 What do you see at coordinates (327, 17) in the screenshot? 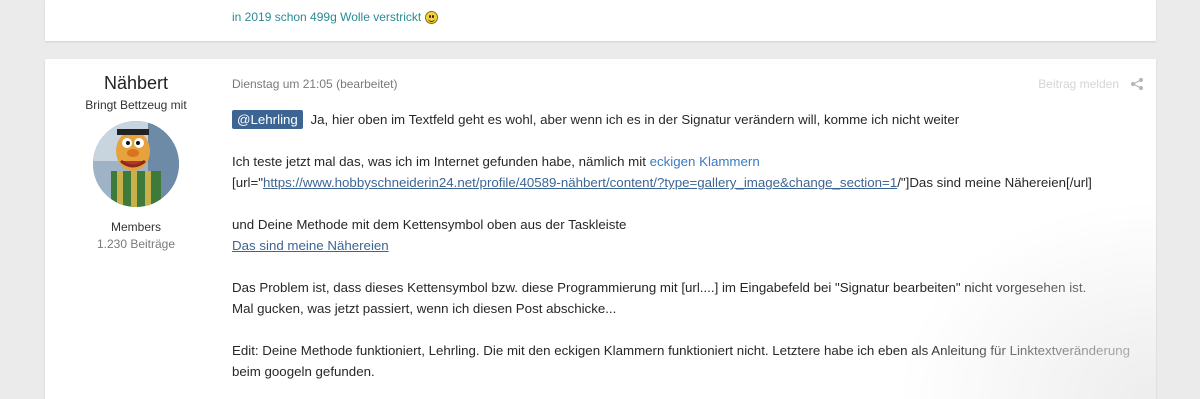
I see `signature-text: in 2019 schon 499g Wolle verstrickt` at bounding box center [327, 17].